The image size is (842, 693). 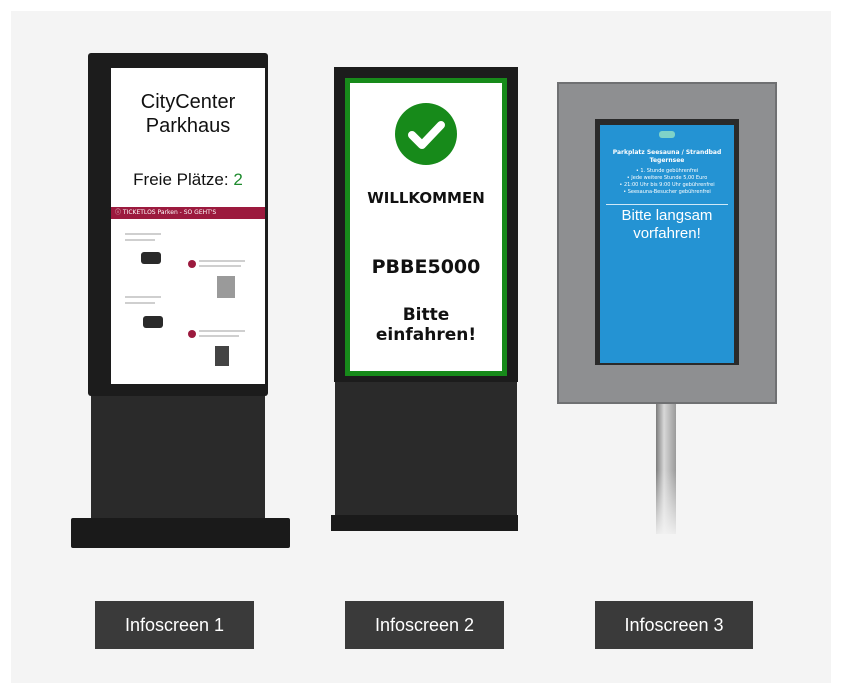 What do you see at coordinates (174, 625) in the screenshot?
I see `label-infoscreen-1: Infoscreen 1` at bounding box center [174, 625].